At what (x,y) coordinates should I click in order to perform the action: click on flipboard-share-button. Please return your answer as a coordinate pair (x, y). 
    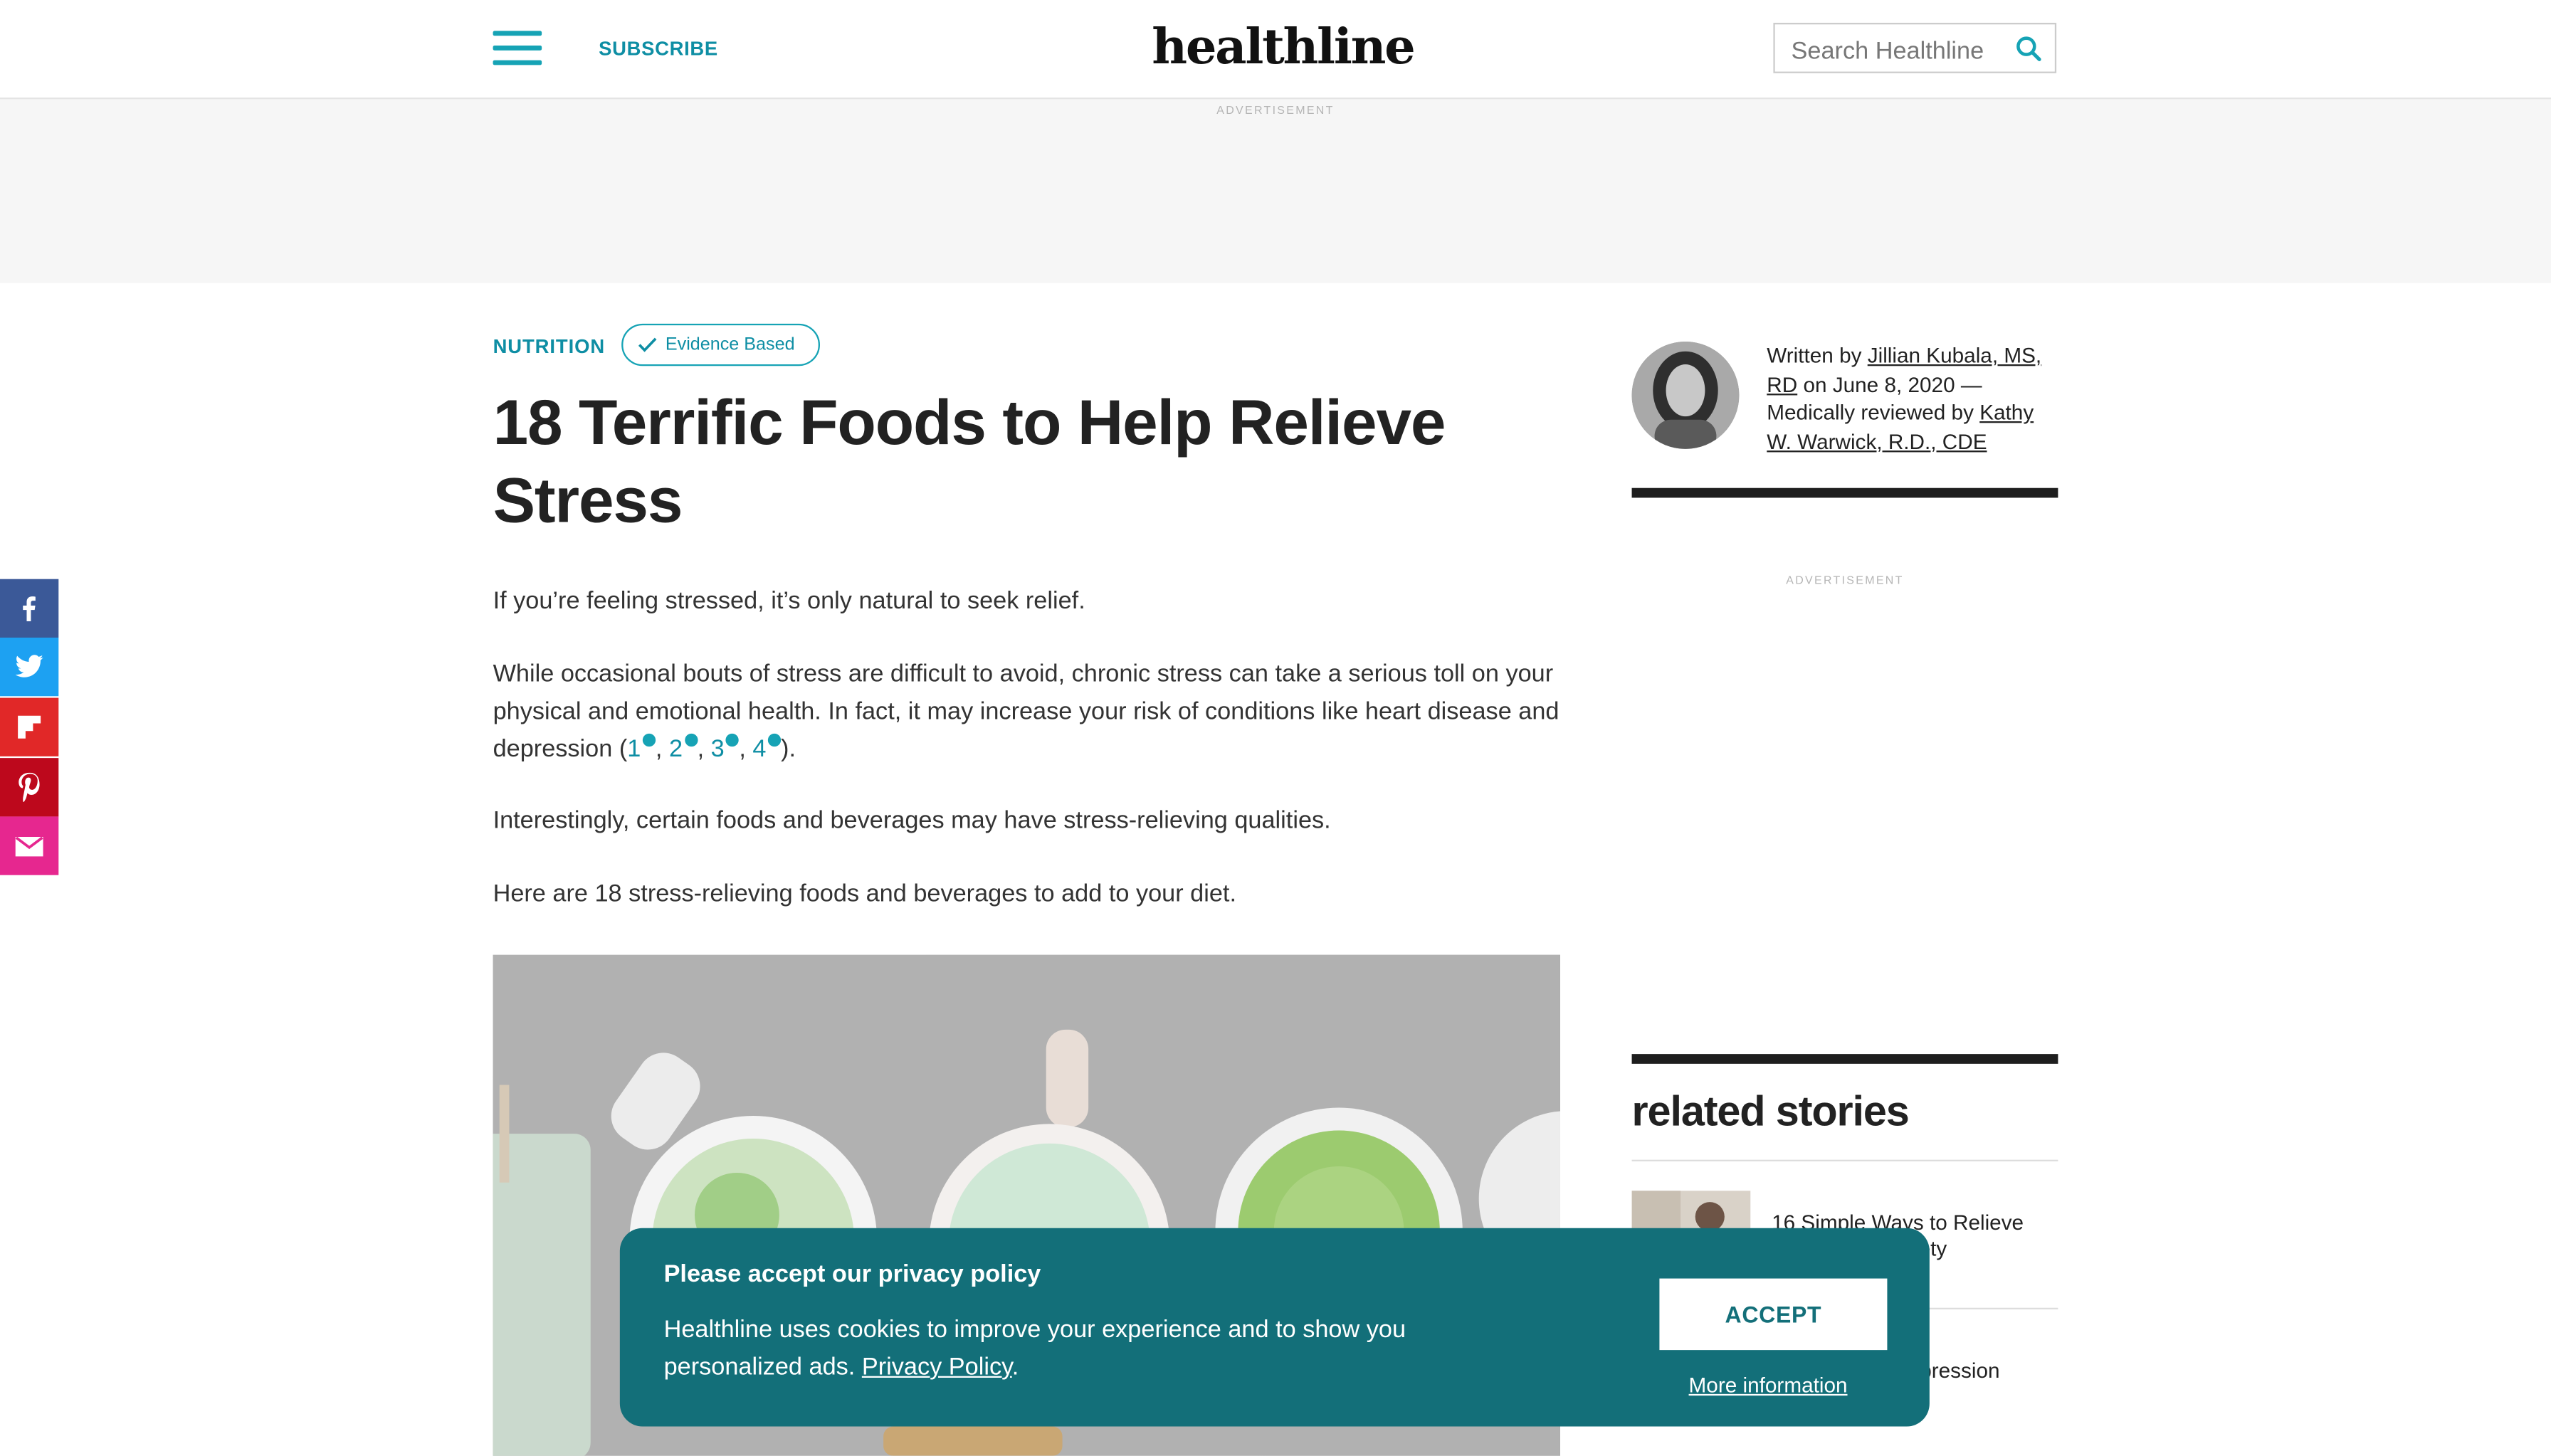
    Looking at the image, I should click on (30, 726).